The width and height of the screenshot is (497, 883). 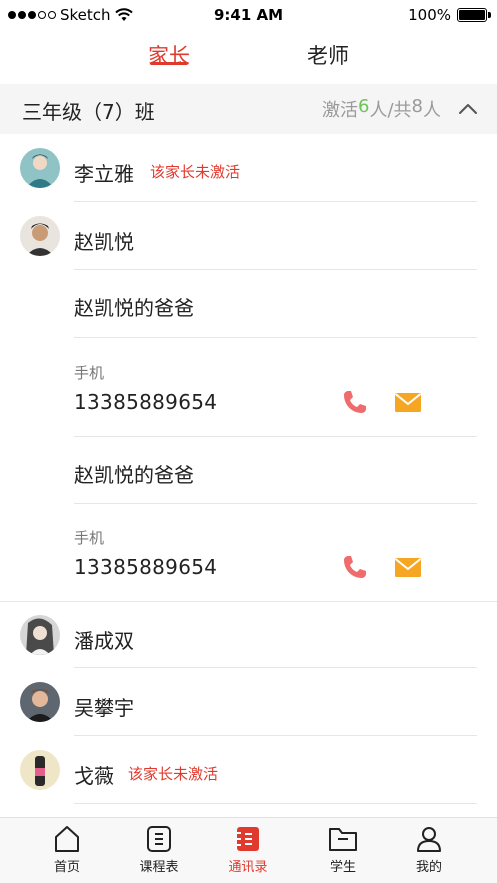 What do you see at coordinates (67, 839) in the screenshot?
I see `home-icon` at bounding box center [67, 839].